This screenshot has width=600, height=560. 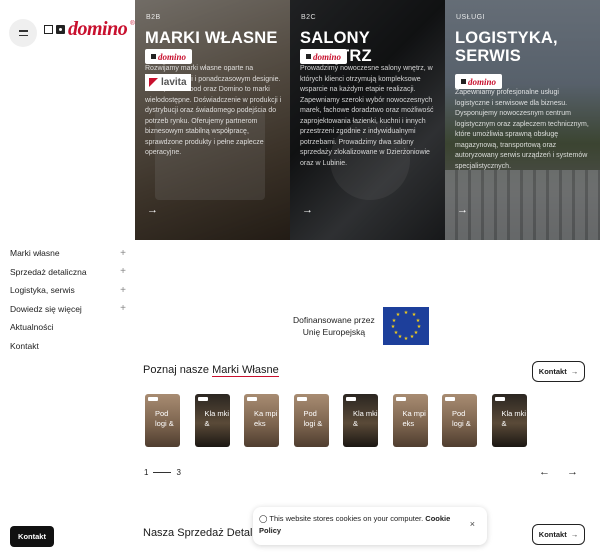 I want to click on brands-section-title: Poznaj nasze Marki Własne, so click(x=211, y=370).